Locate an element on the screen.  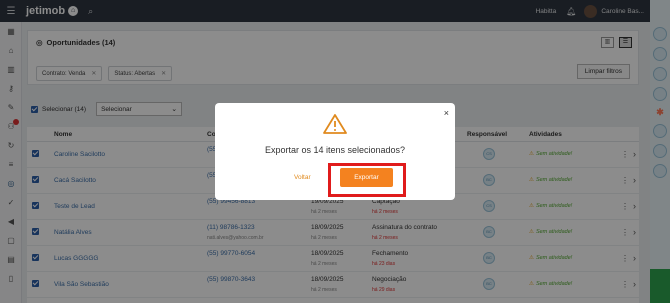
close-icon: × is located at coordinates (446, 113).